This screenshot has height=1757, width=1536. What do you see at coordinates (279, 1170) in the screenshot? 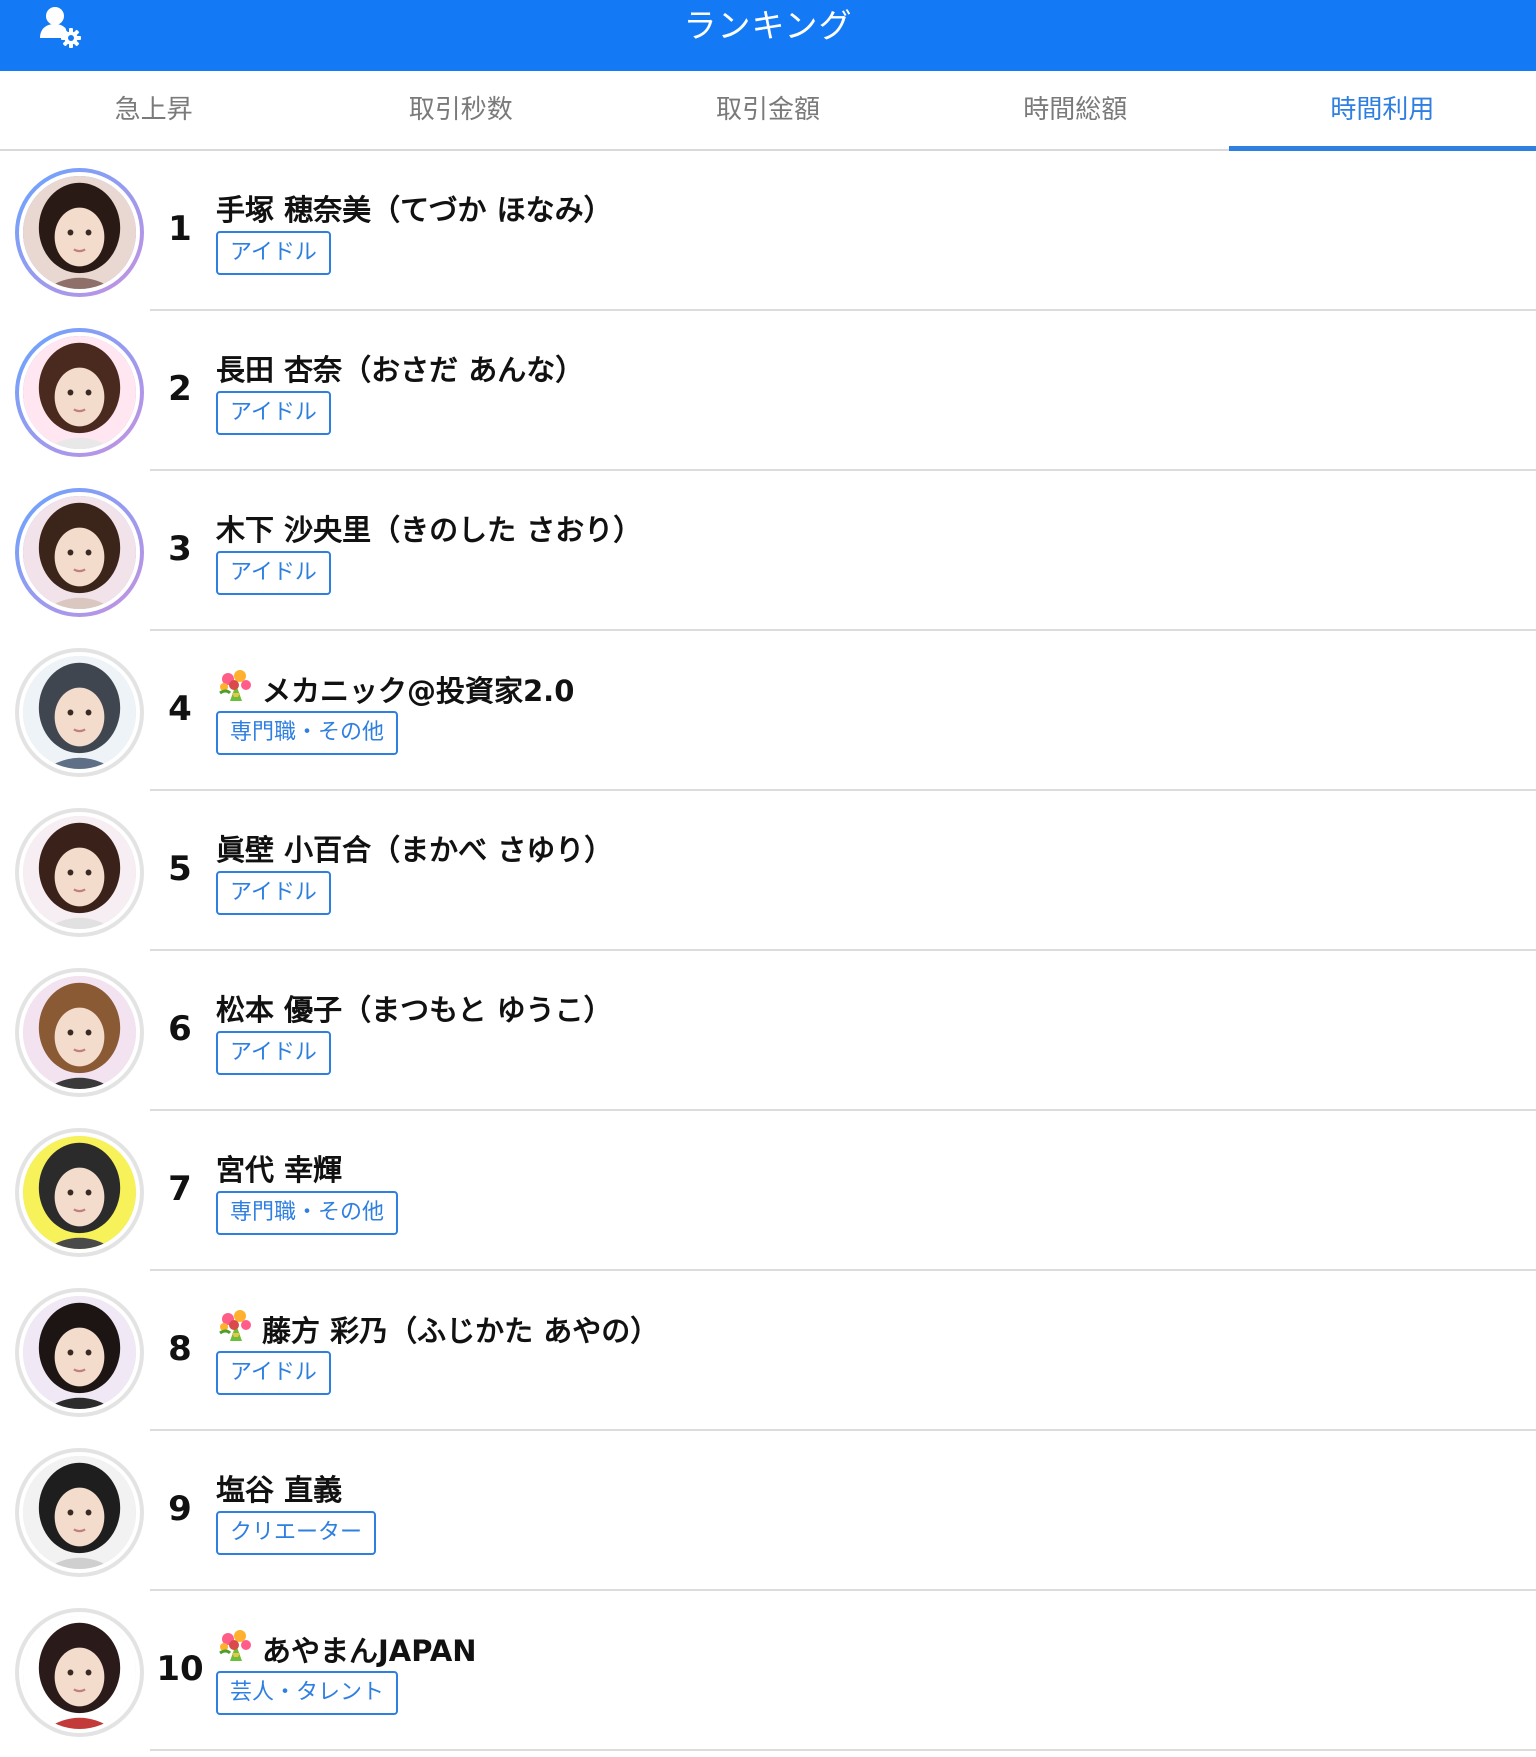
I see `user-name: 宮代 幸輝` at bounding box center [279, 1170].